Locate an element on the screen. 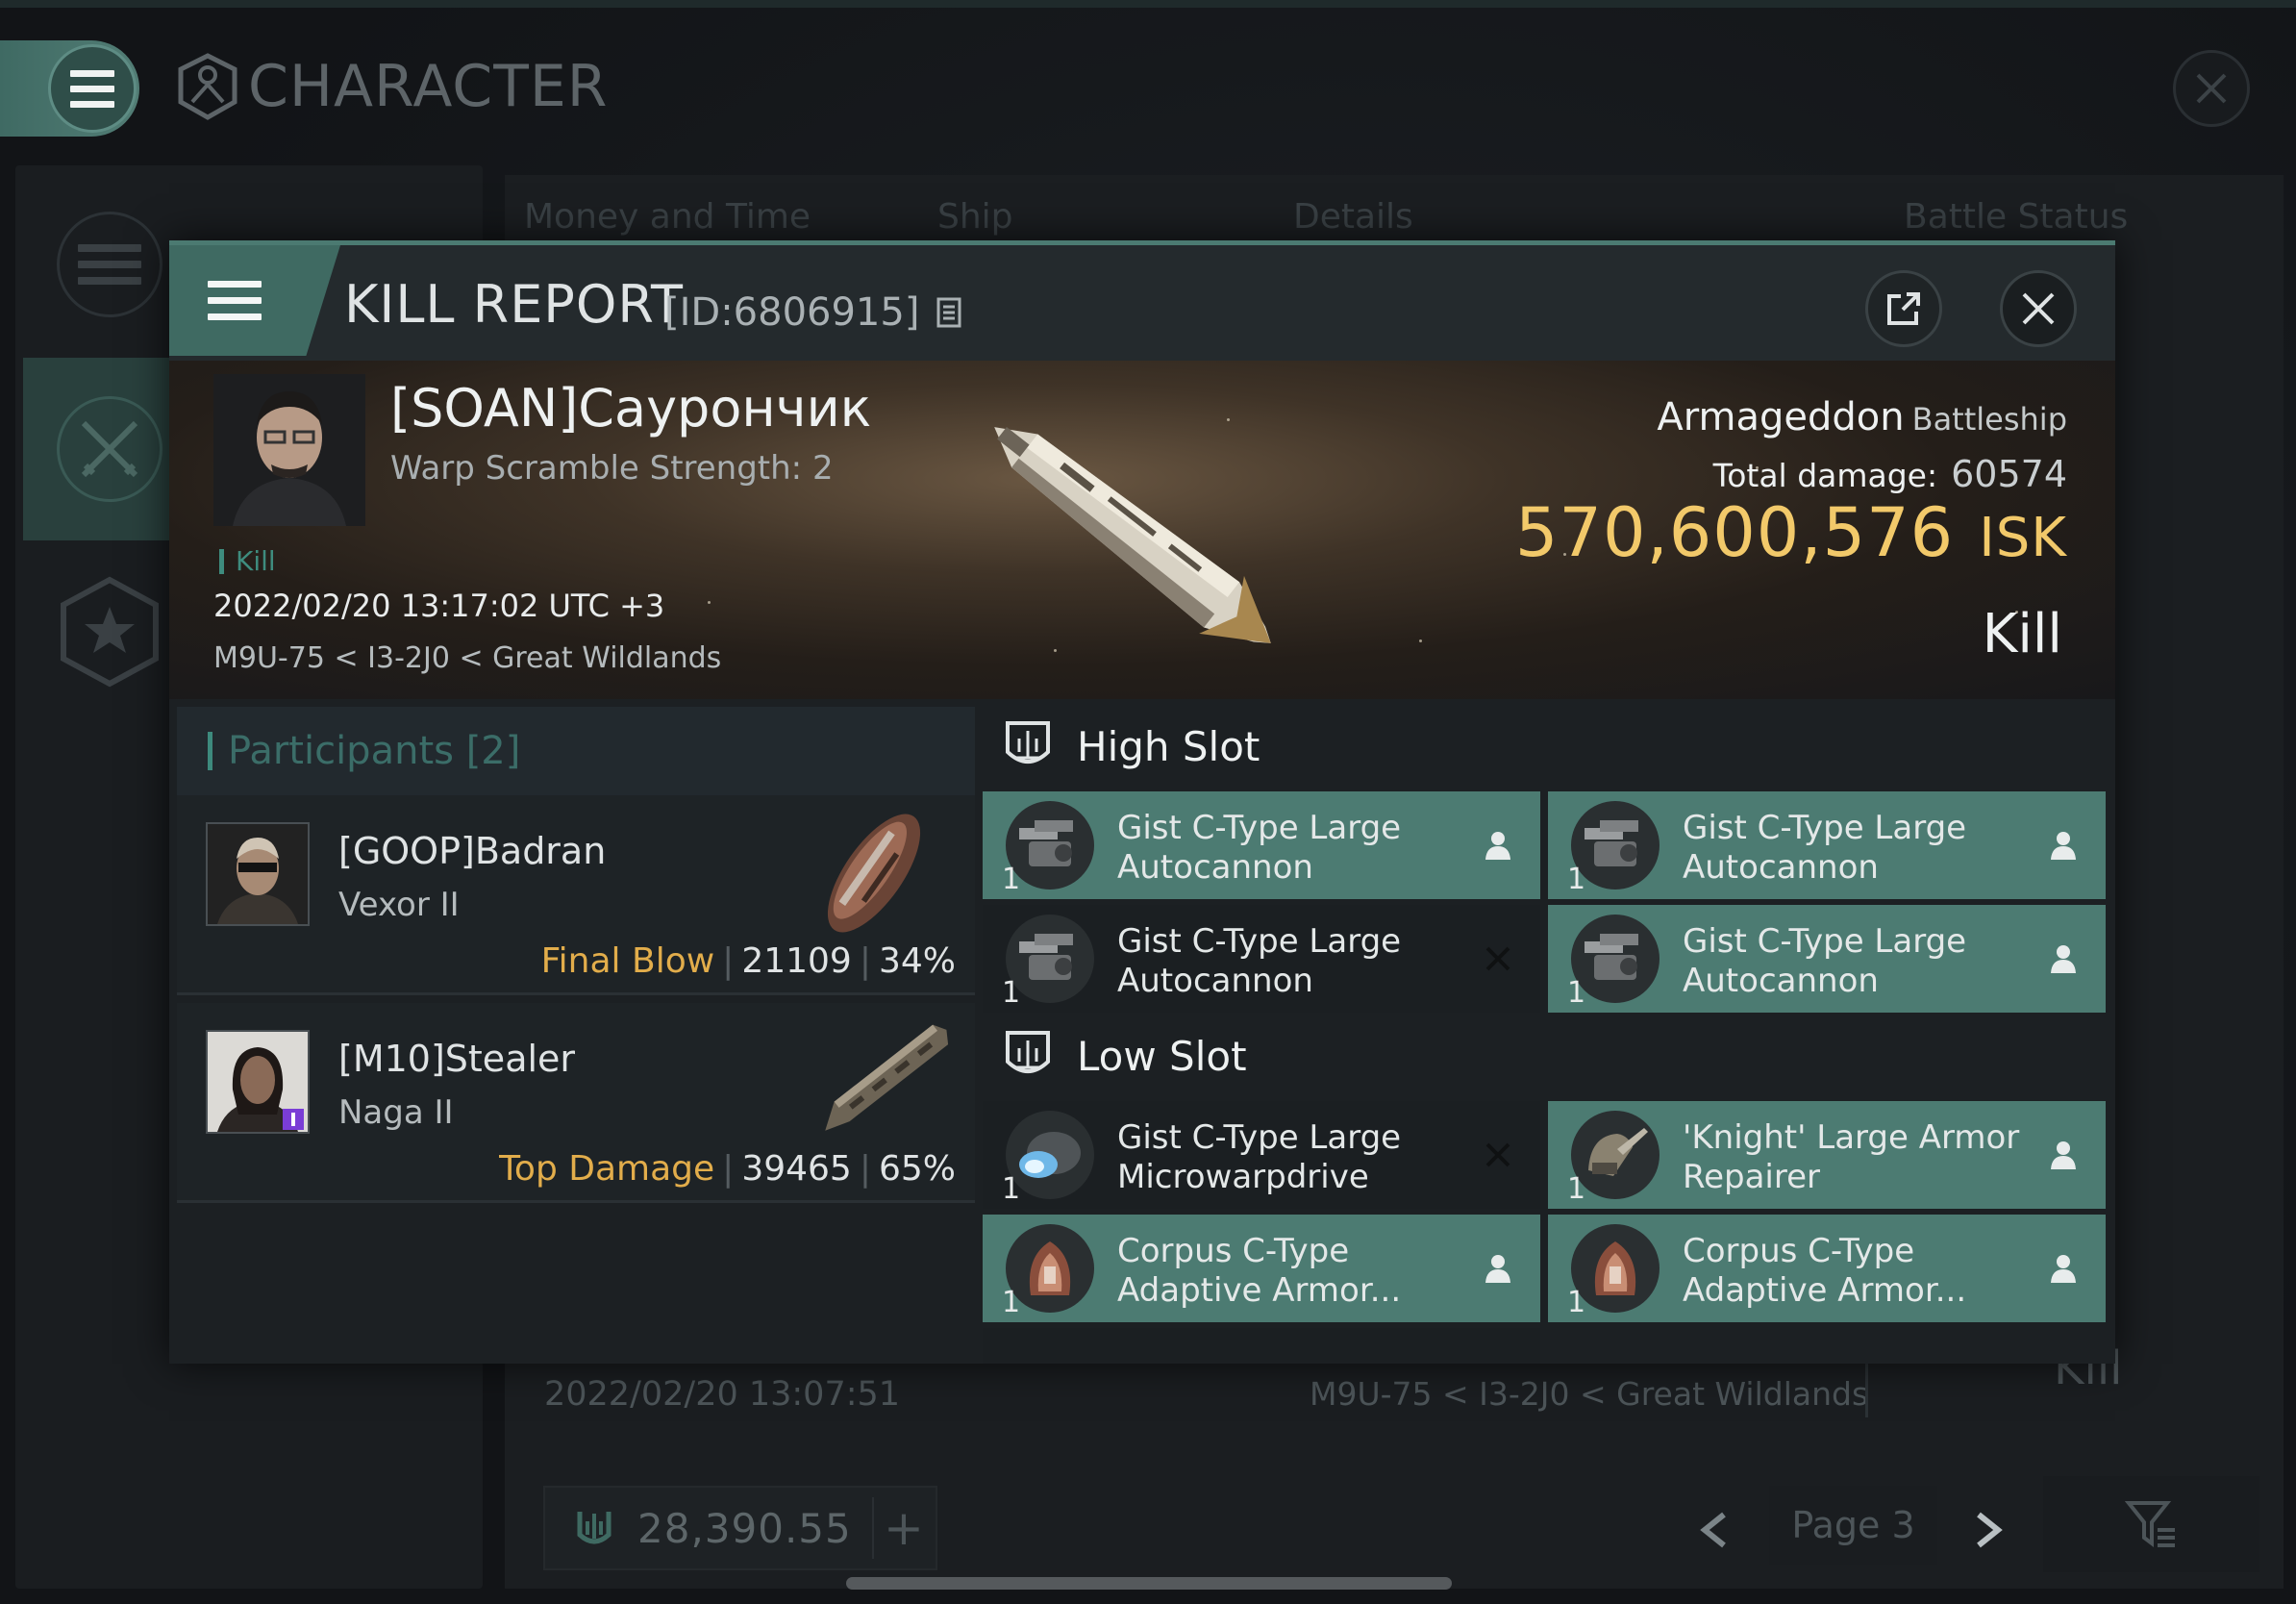 The width and height of the screenshot is (2296, 1604). add-isk-button: + is located at coordinates (903, 1528).